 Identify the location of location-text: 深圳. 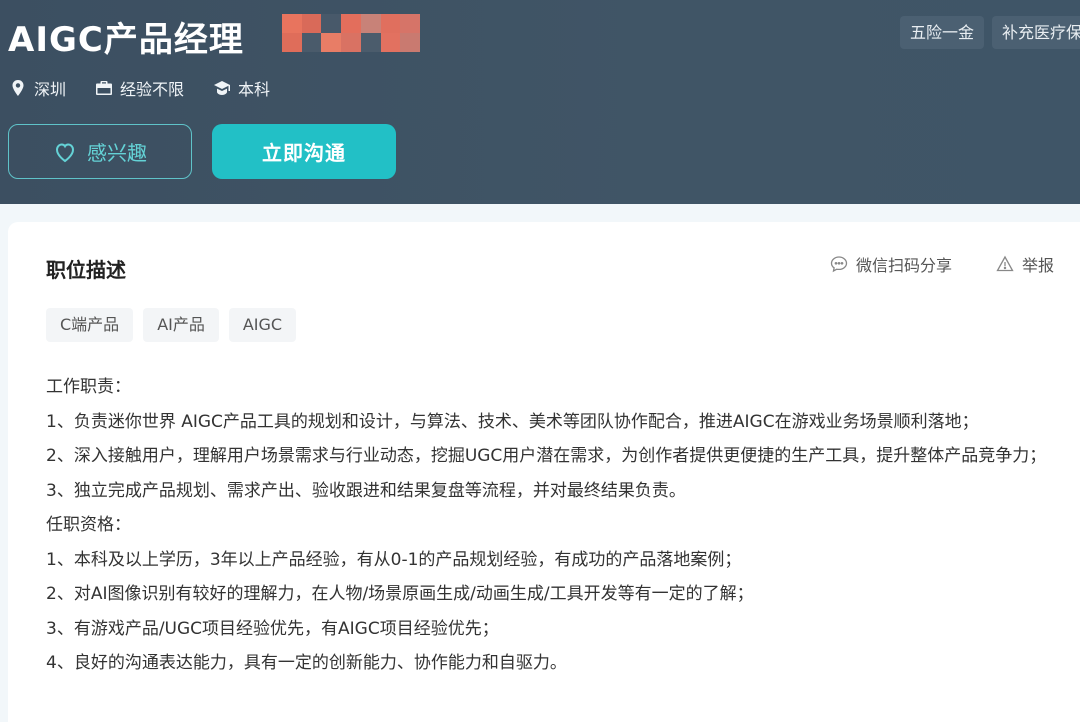
(50, 89).